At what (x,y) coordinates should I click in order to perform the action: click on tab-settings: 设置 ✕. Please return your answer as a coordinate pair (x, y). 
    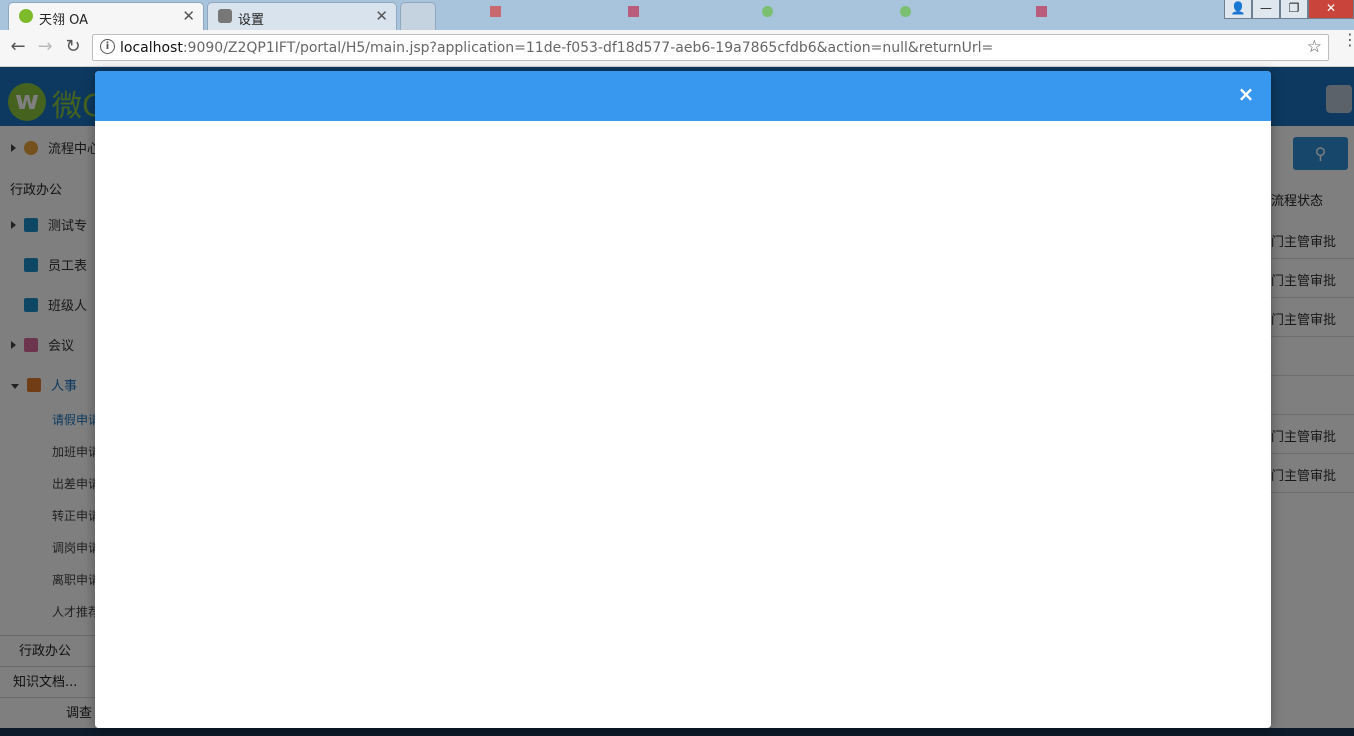
    Looking at the image, I should click on (302, 16).